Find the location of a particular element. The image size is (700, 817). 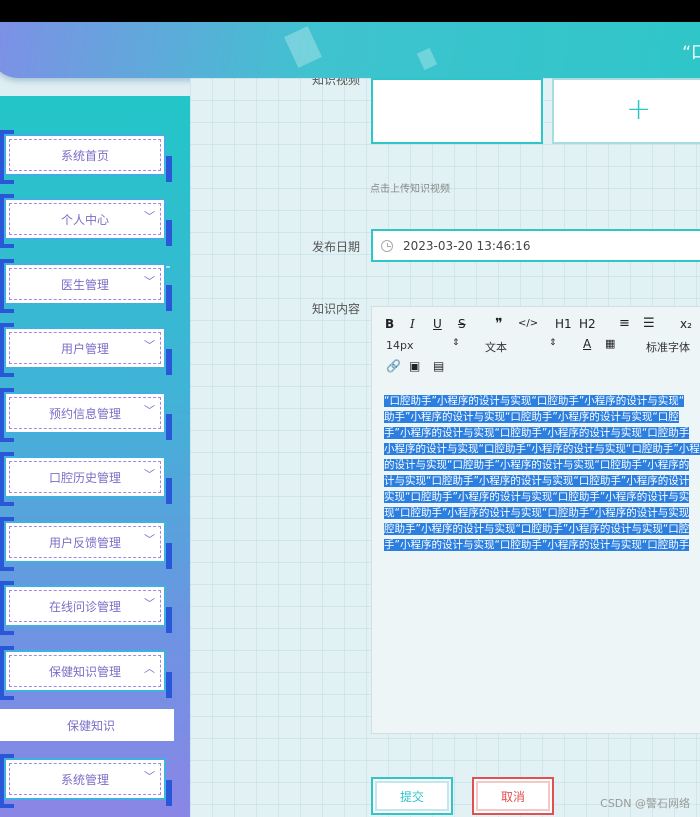

sidebar-item-profile: 个人中心 ﹀ is located at coordinates (86, 221).